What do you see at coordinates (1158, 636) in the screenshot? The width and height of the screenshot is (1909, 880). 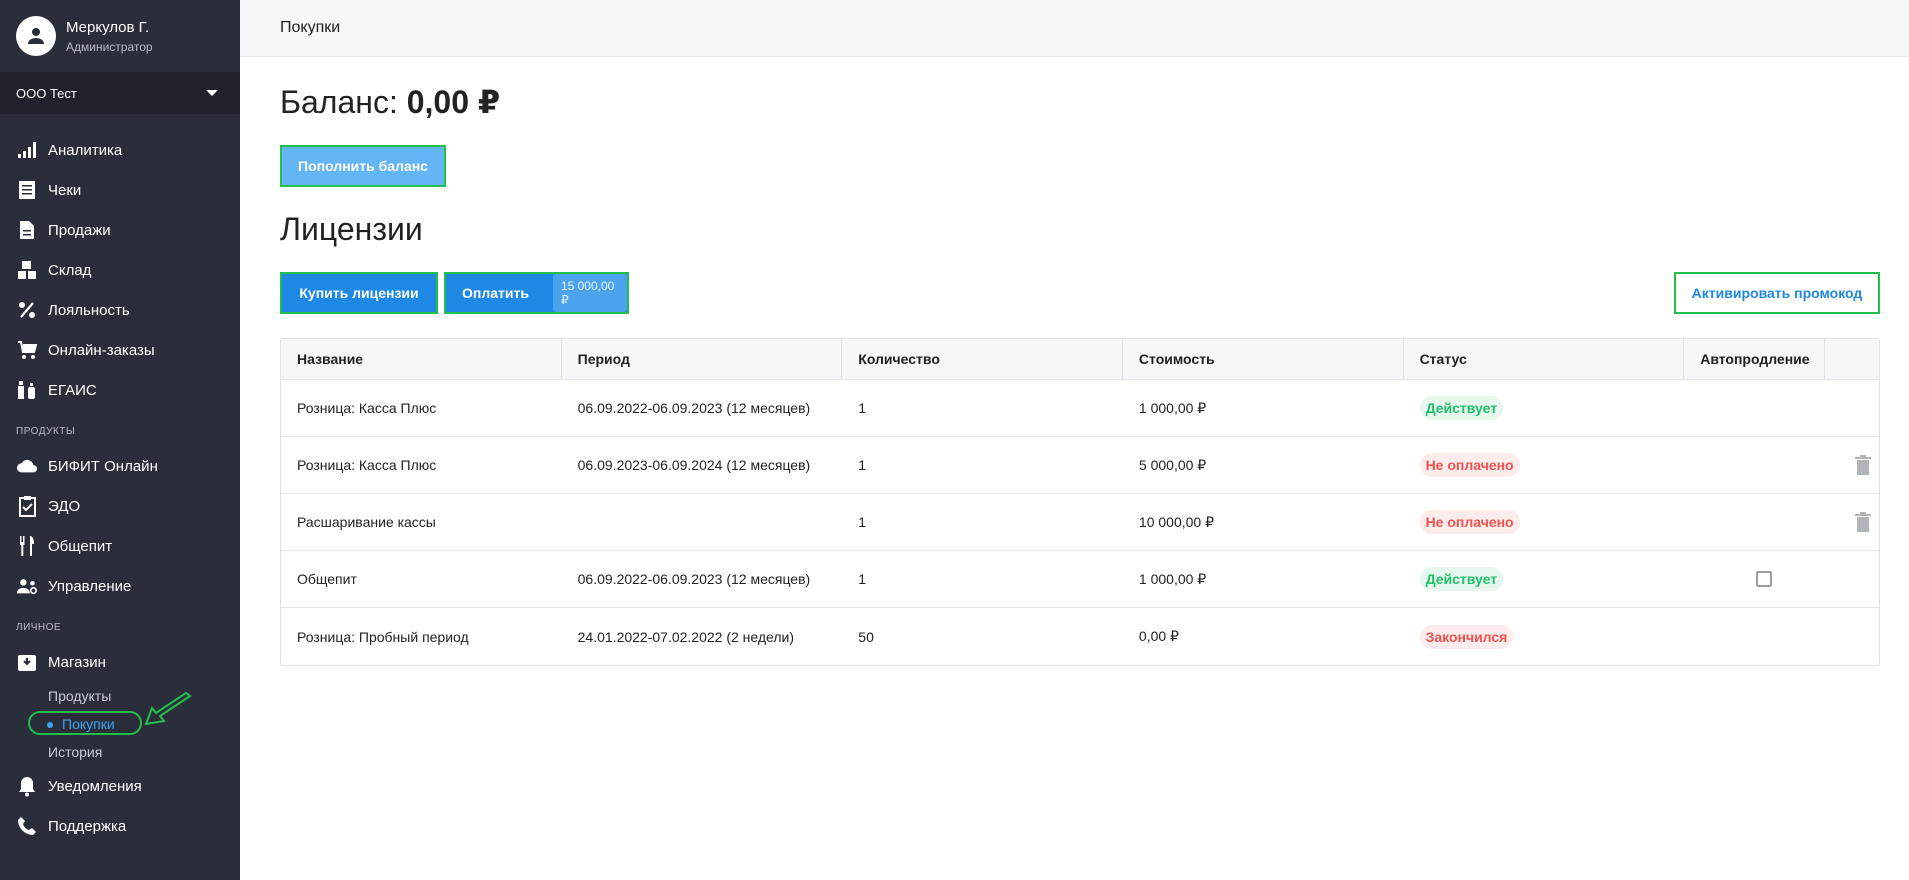 I see `cell-cost: 0,00 ₽` at bounding box center [1158, 636].